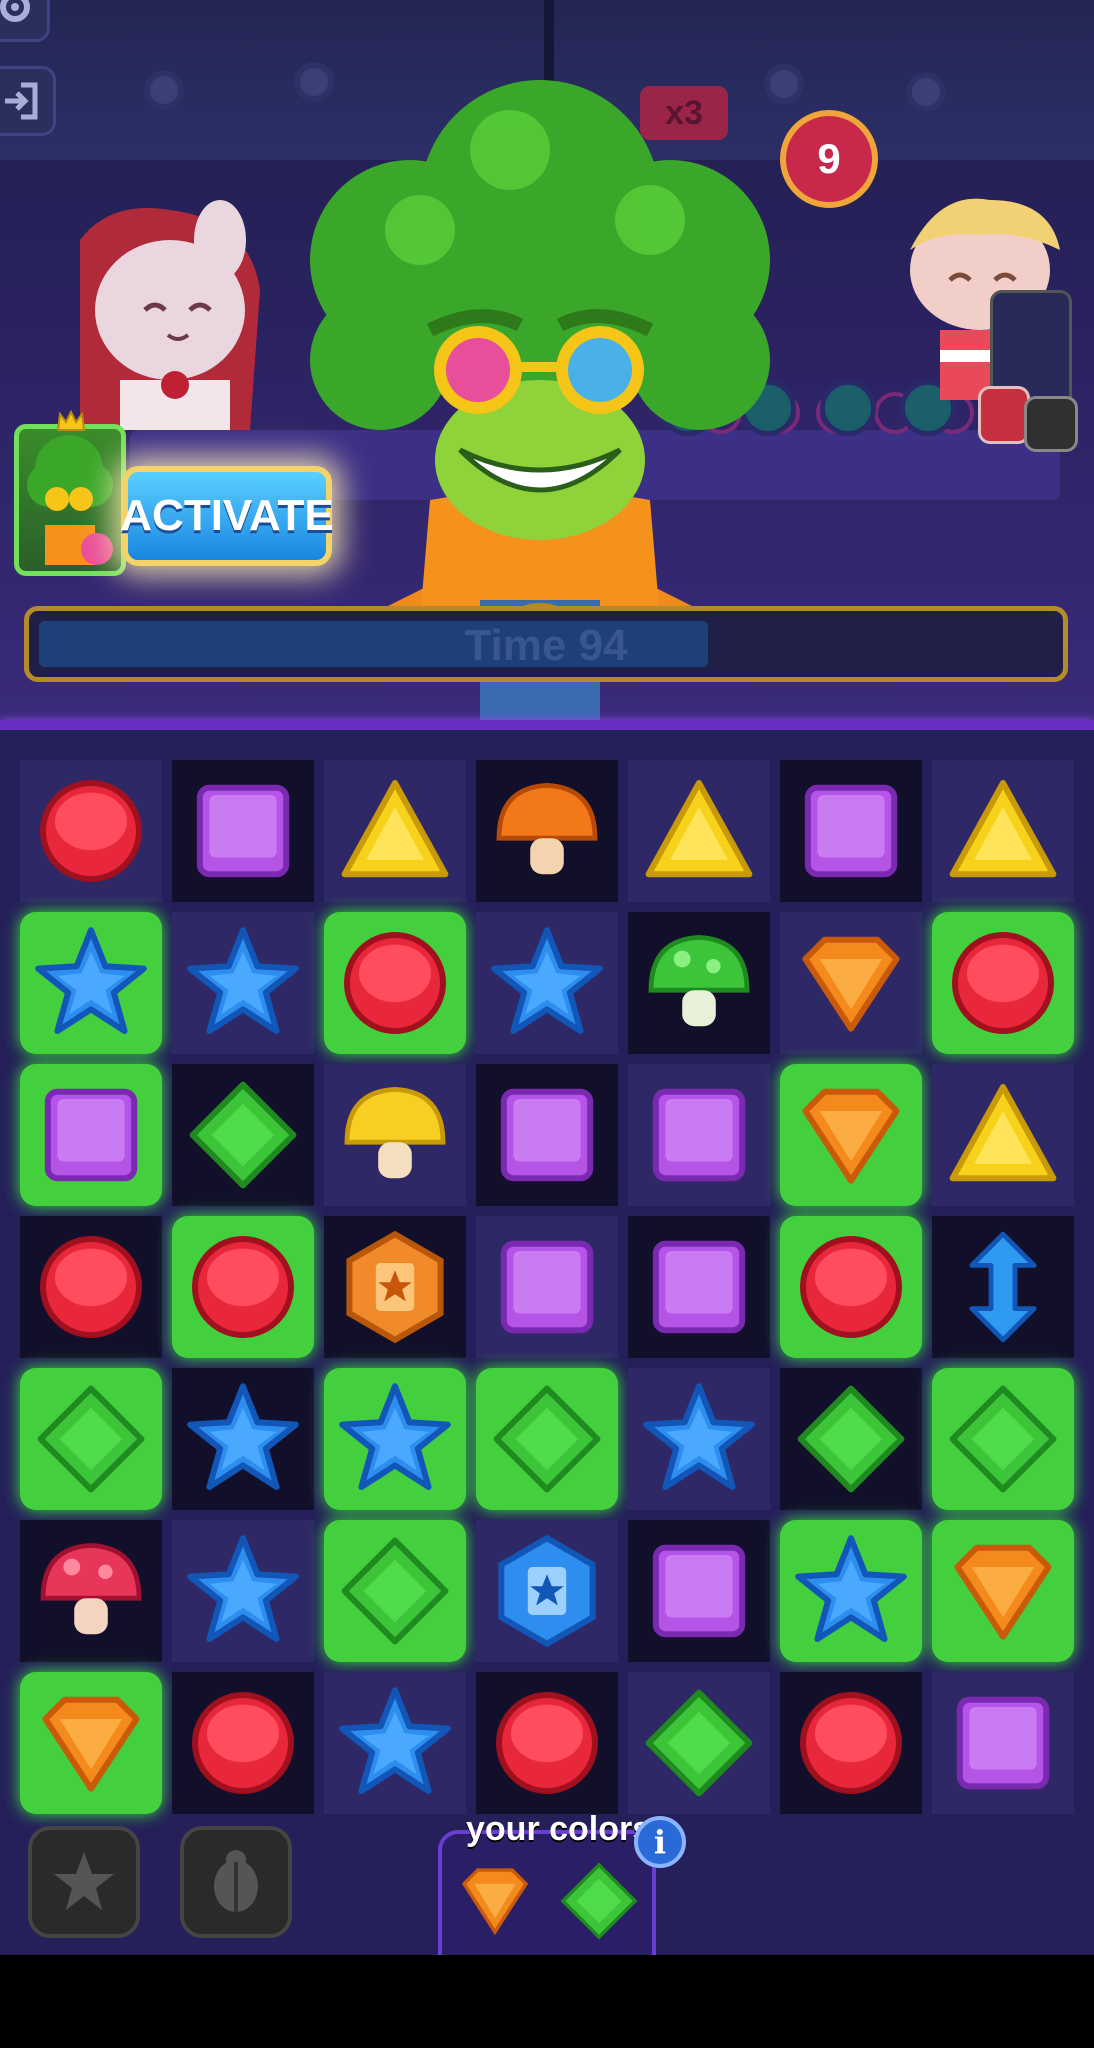 The image size is (1094, 2048). I want to click on your-colors-label: your colors, so click(559, 1829).